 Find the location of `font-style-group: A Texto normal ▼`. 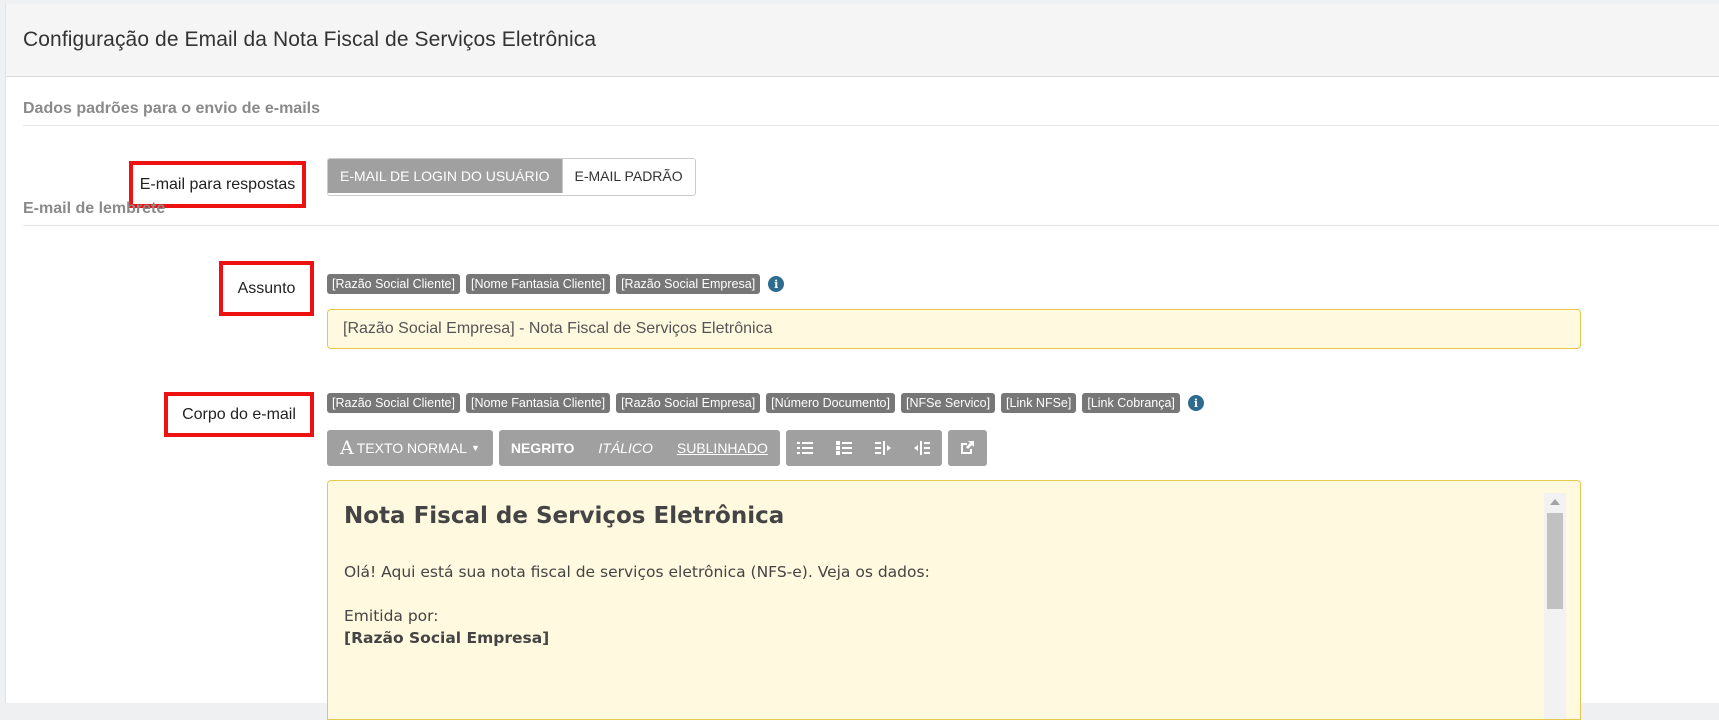

font-style-group: A Texto normal ▼ is located at coordinates (410, 448).